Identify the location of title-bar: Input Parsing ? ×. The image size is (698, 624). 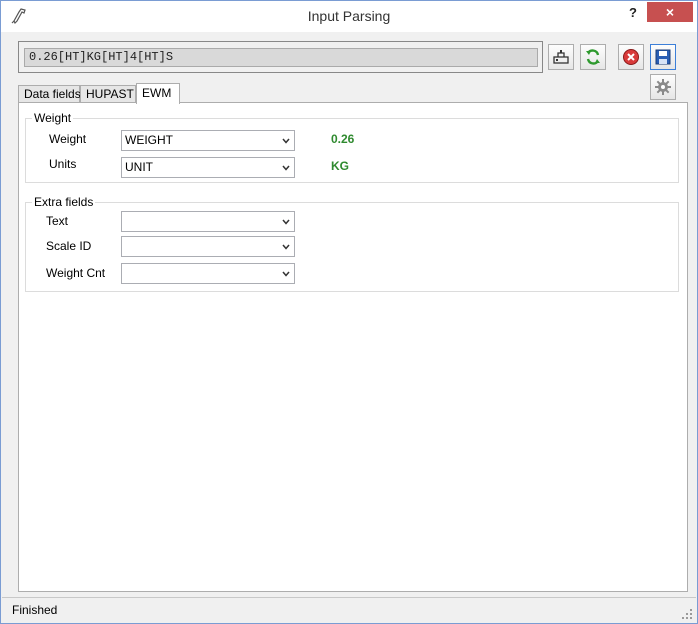
(349, 16).